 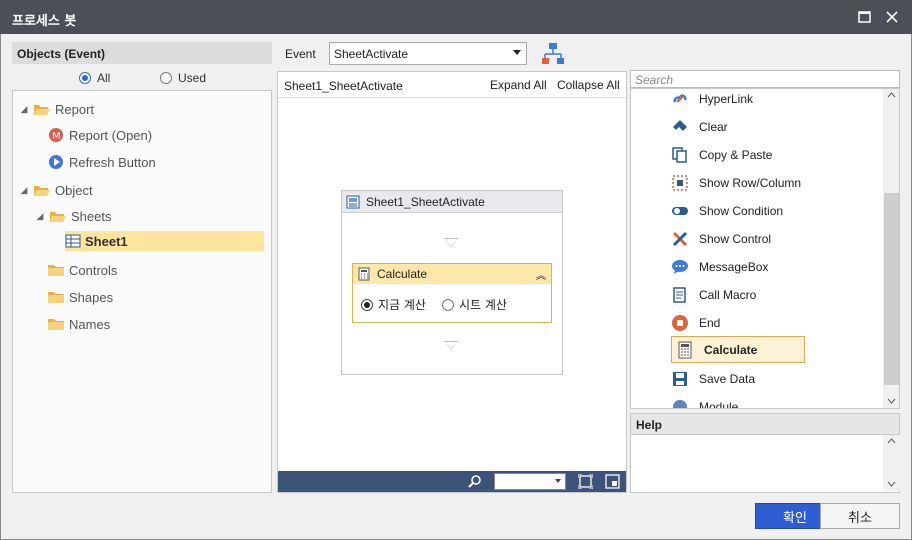 I want to click on action-list-scrollbar, so click(x=891, y=248).